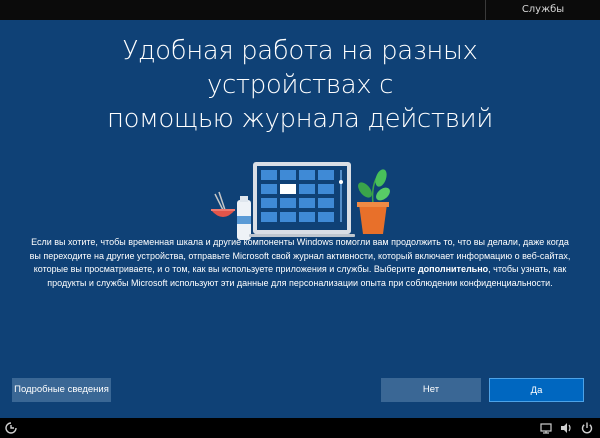 This screenshot has height=438, width=600. What do you see at coordinates (223, 204) in the screenshot?
I see `bowl-icon` at bounding box center [223, 204].